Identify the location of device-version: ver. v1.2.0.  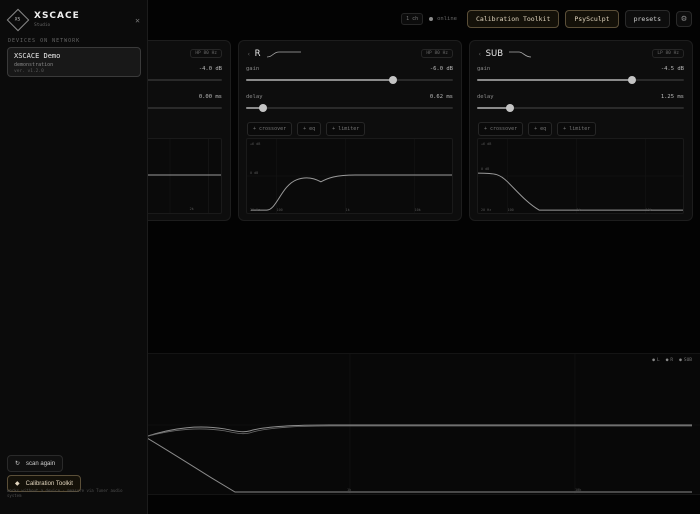
(29, 71).